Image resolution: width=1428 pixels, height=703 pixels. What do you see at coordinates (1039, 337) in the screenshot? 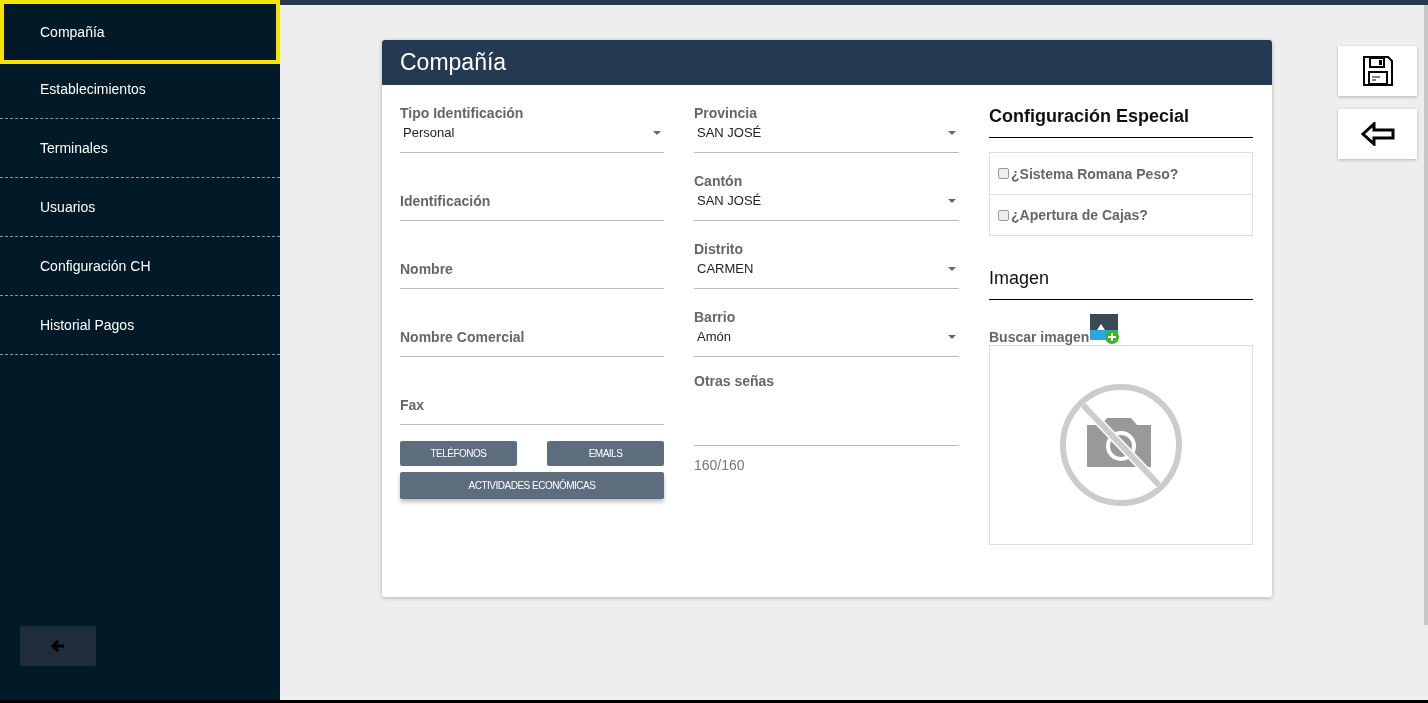
I see `search-image-label: Buscar imagen` at bounding box center [1039, 337].